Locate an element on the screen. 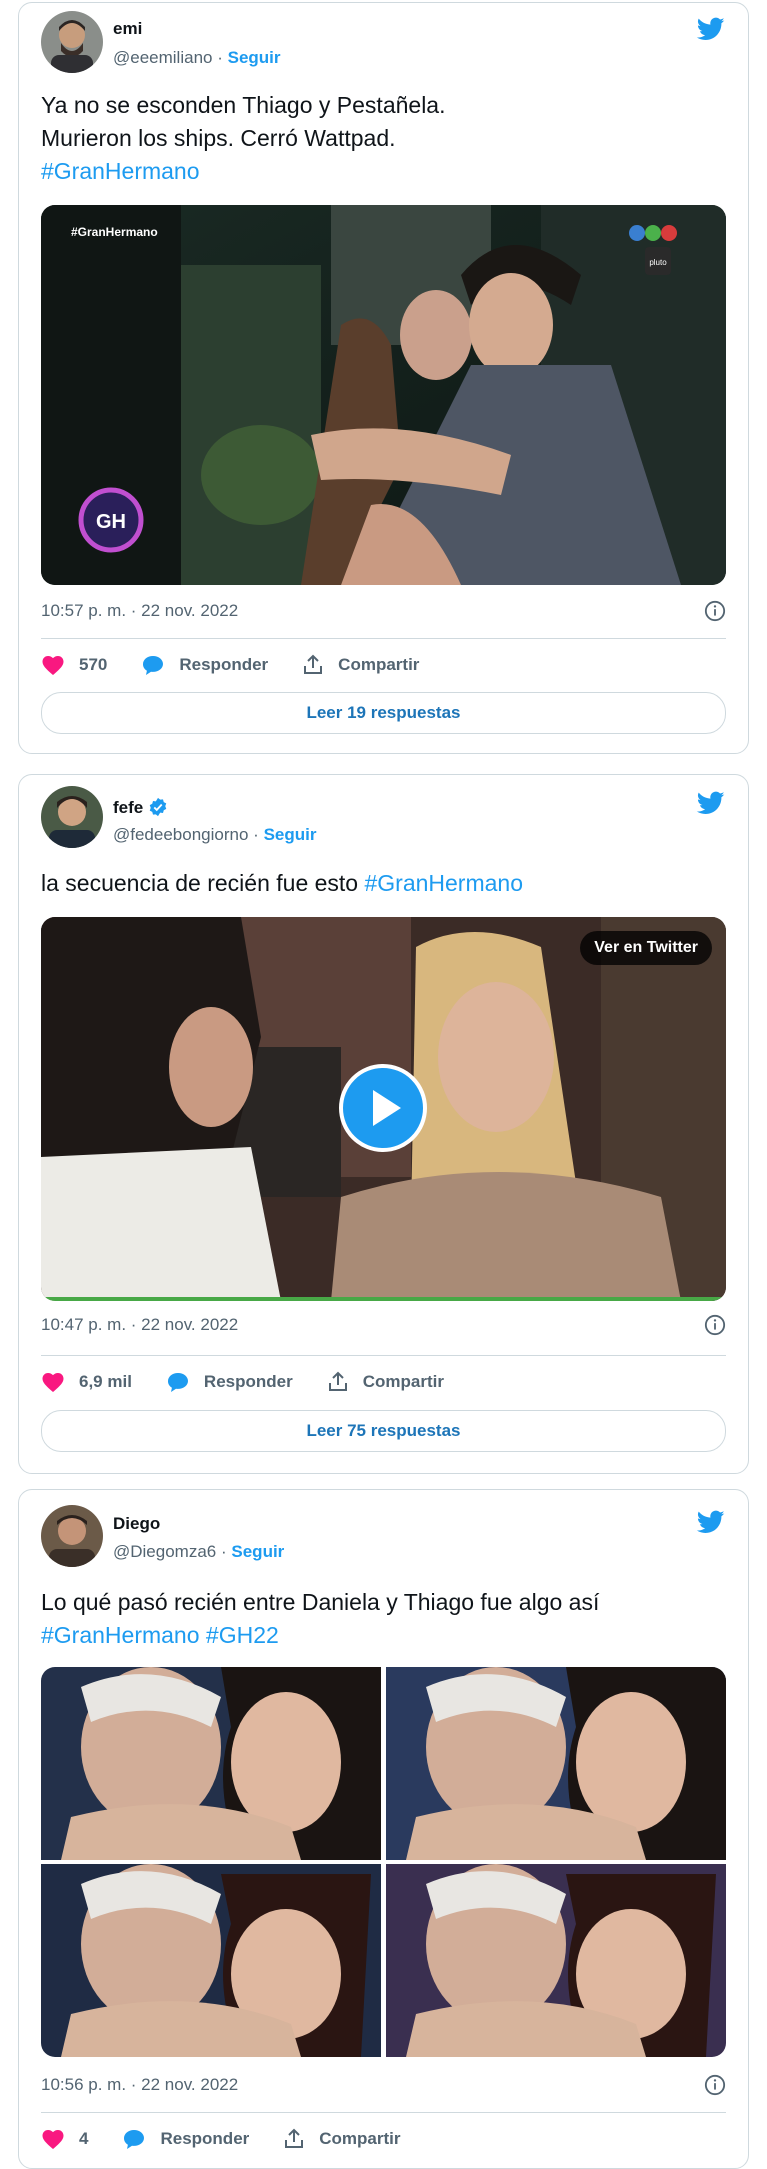  like-button: 4 is located at coordinates (64, 2139).